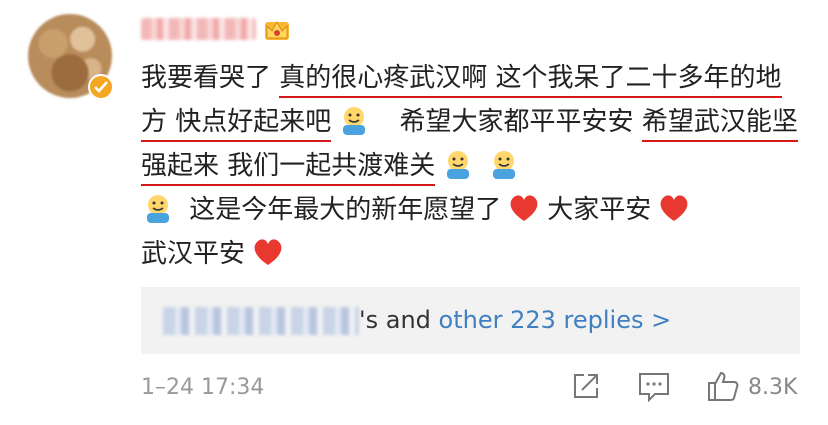 This screenshot has width=828, height=425. I want to click on crown-icon, so click(277, 30).